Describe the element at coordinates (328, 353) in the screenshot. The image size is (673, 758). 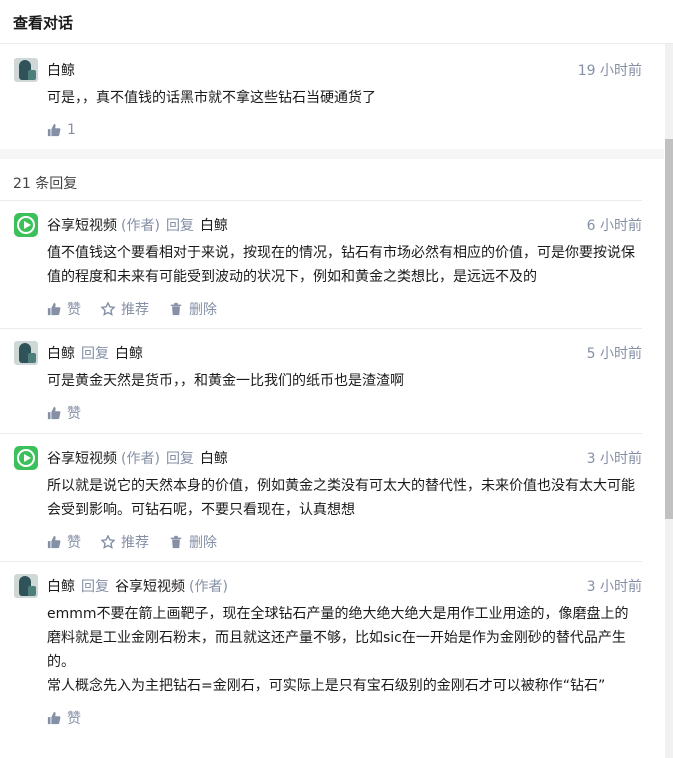
I see `reply-meta: 白鲸 回复 白鲸 5 小时前` at that location.